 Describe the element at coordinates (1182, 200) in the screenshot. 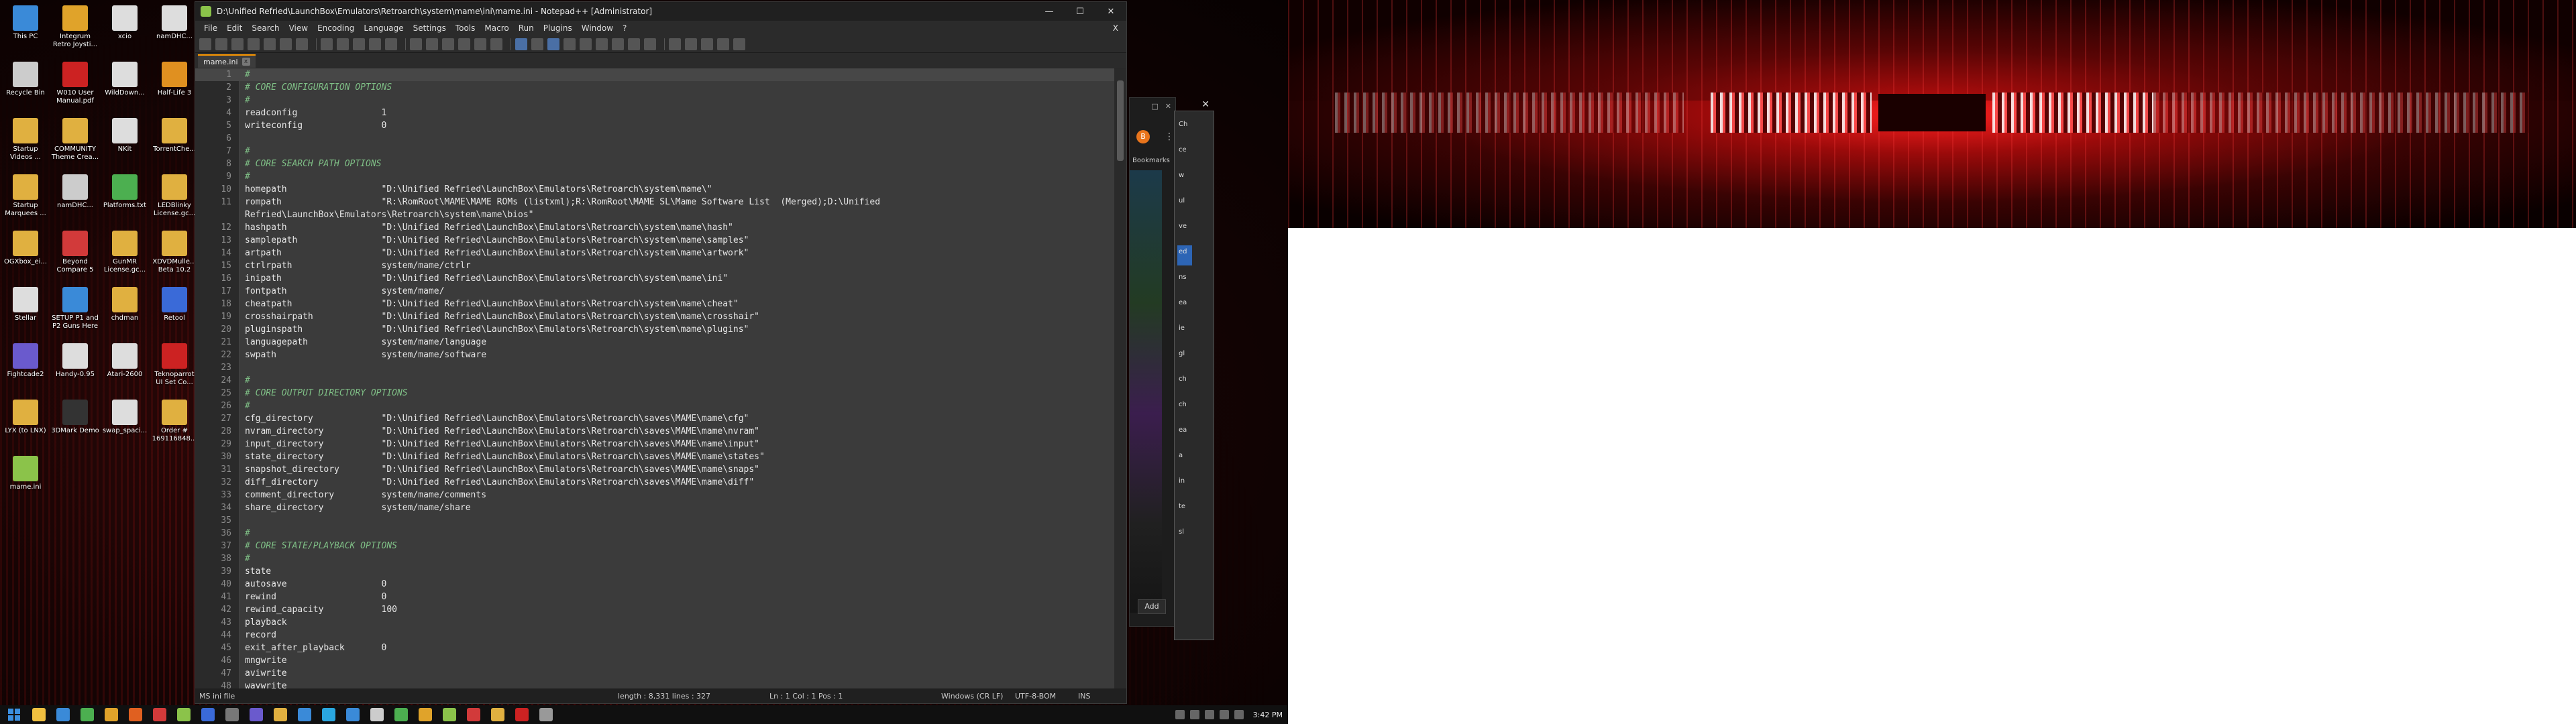

I see `side-list-item: ul` at that location.